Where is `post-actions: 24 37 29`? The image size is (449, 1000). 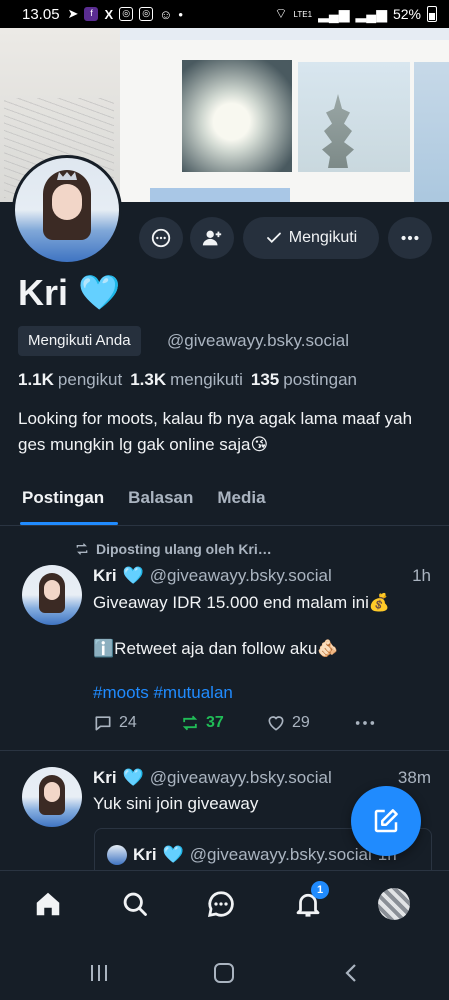
post-actions: 24 37 29 is located at coordinates (243, 723).